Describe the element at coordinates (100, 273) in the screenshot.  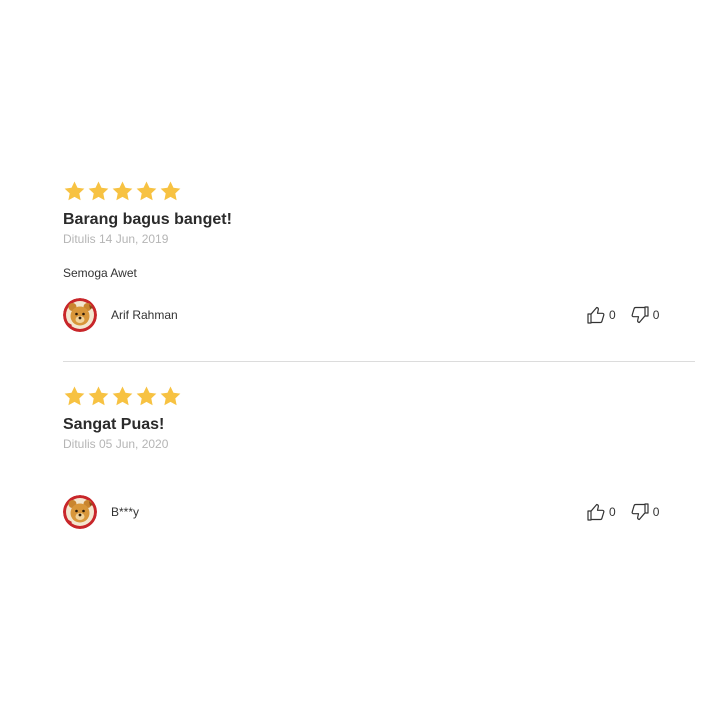
I see `review-body: Semoga Awet` at that location.